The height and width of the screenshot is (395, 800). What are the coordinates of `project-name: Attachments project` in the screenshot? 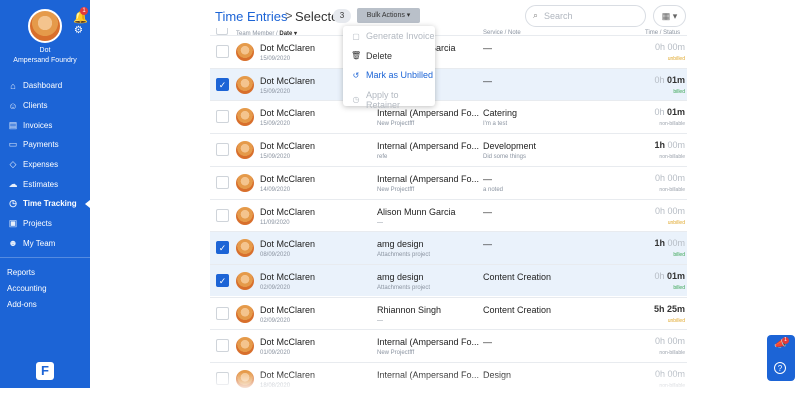 It's located at (404, 287).